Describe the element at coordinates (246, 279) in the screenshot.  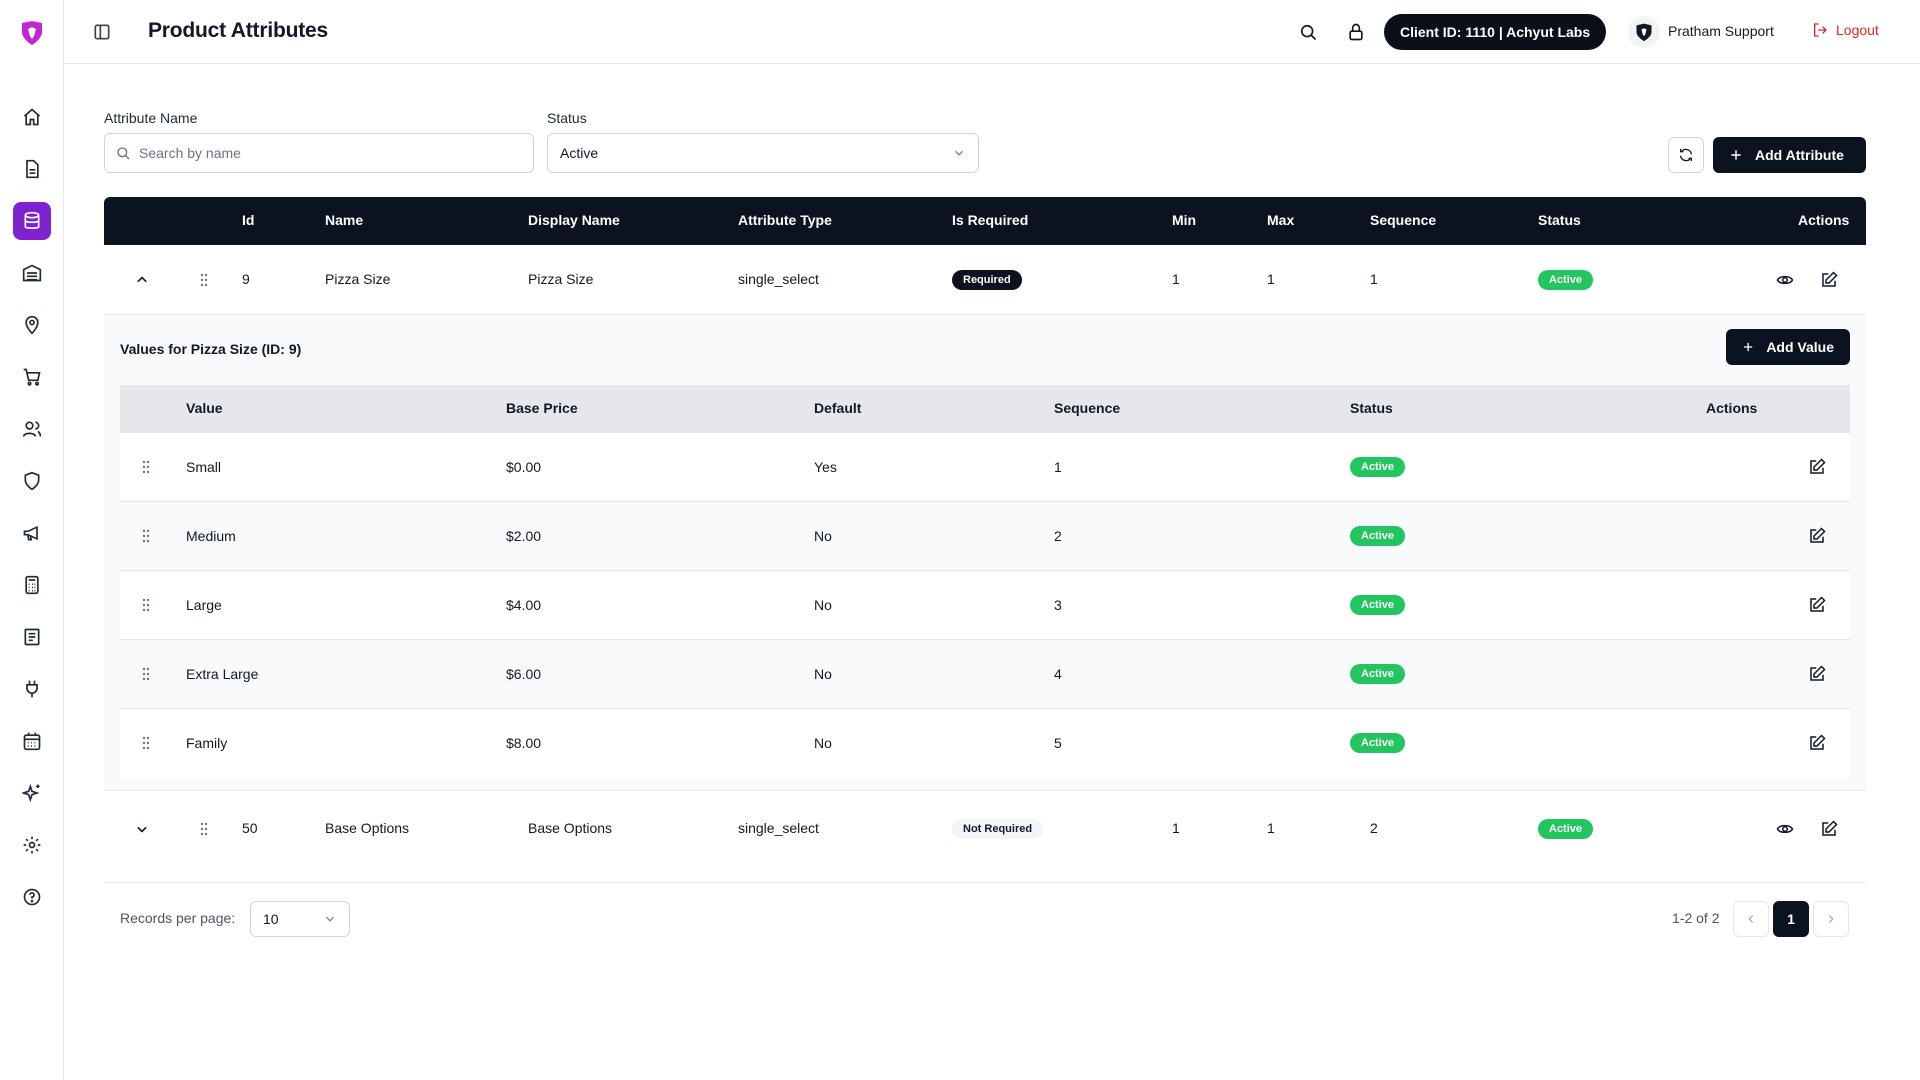
I see `cell-id: 9` at that location.